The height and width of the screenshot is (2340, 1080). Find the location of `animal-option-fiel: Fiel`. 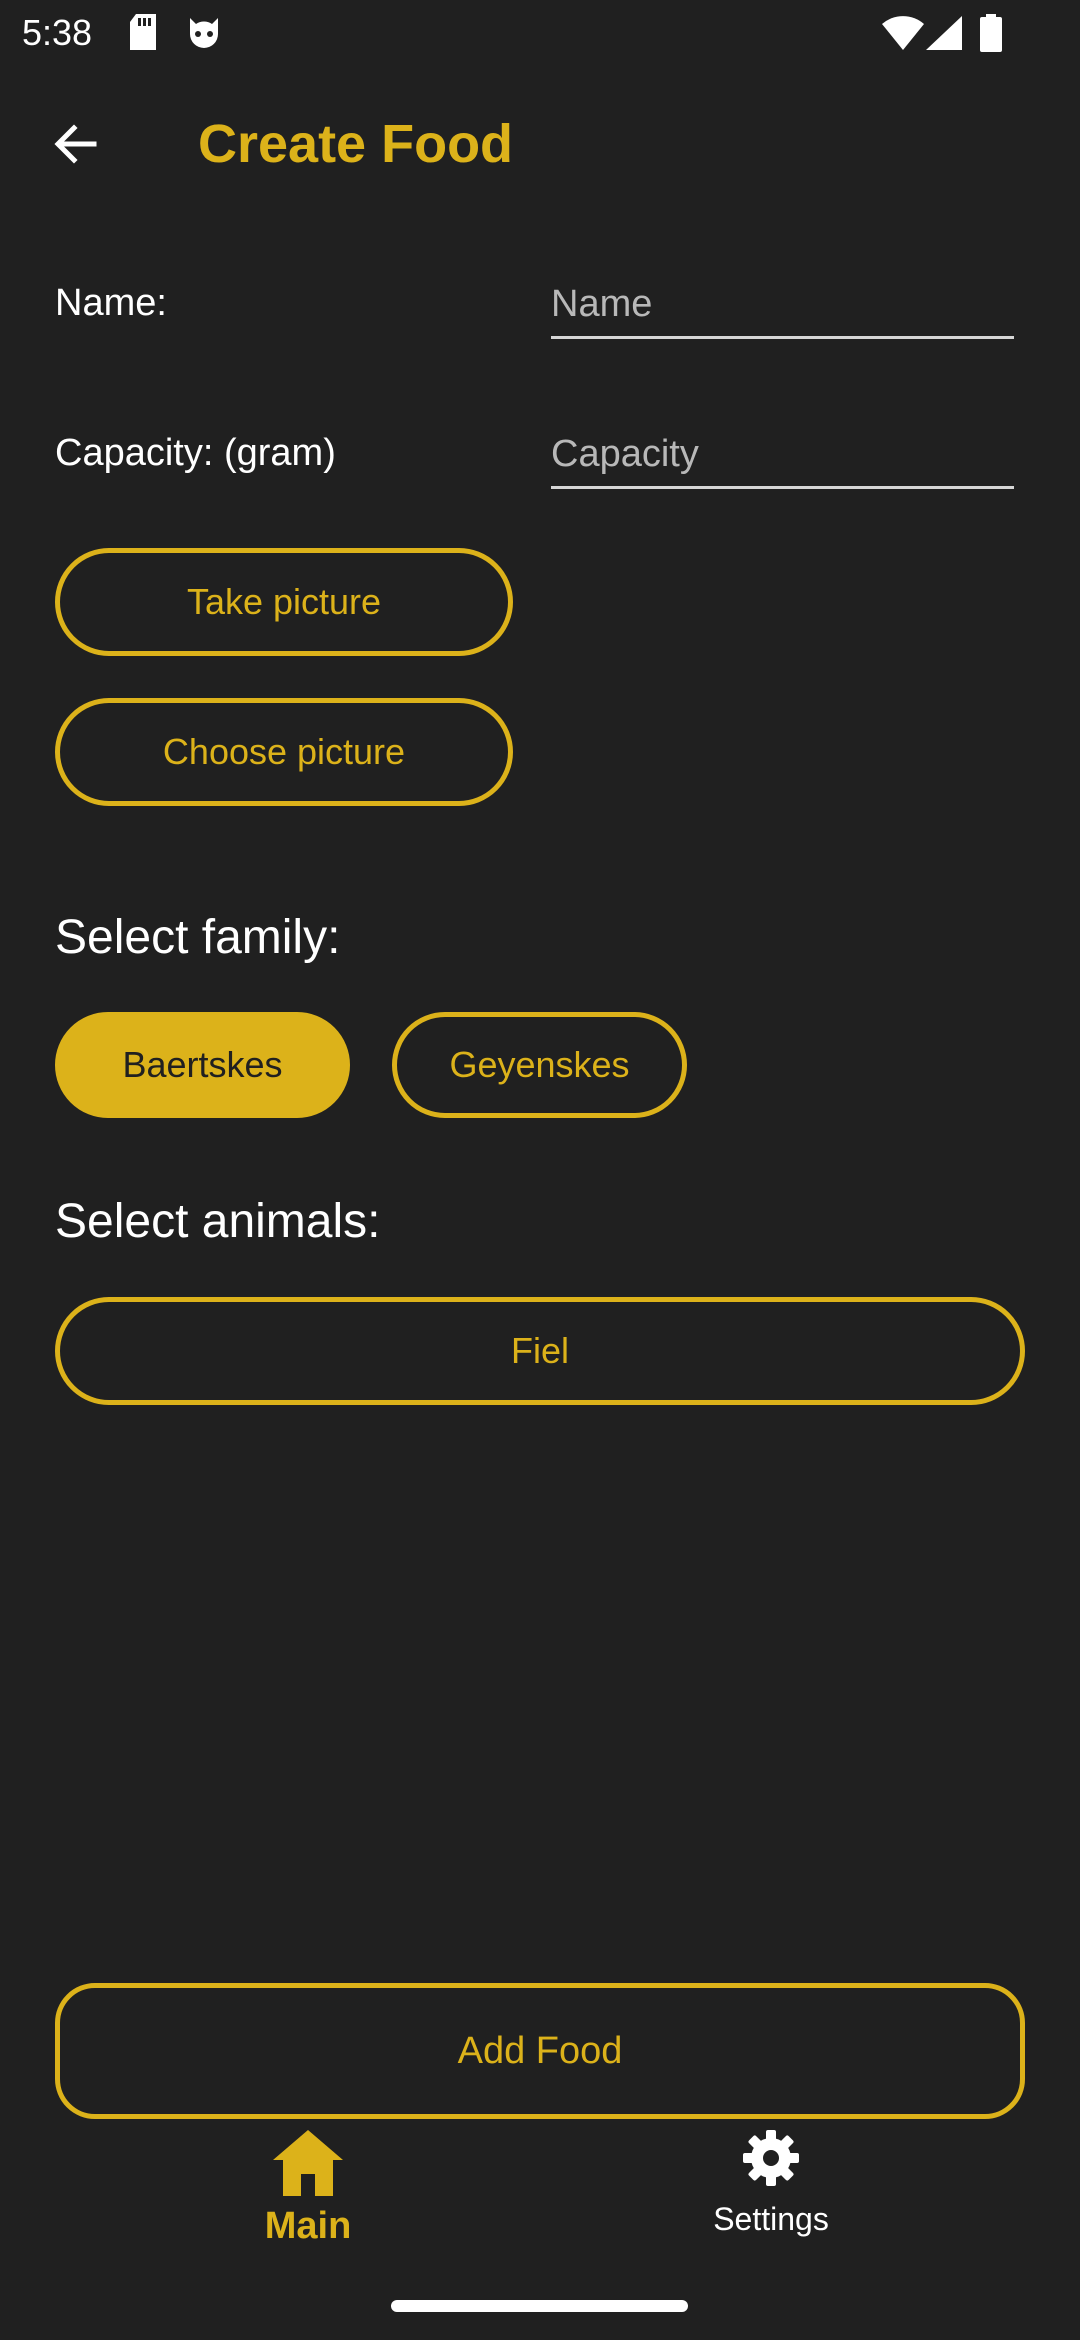

animal-option-fiel: Fiel is located at coordinates (540, 1351).